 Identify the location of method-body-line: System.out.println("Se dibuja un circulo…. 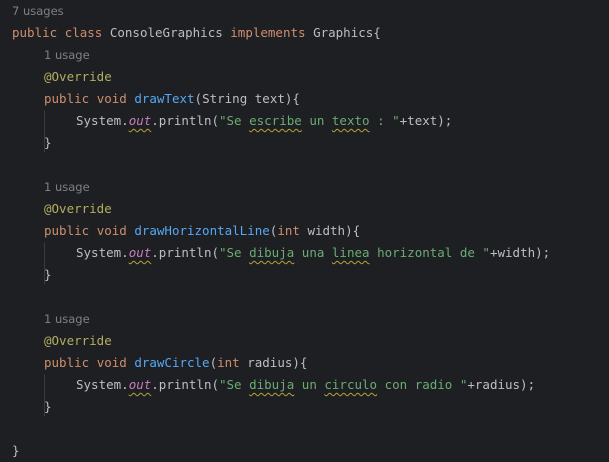
(305, 385).